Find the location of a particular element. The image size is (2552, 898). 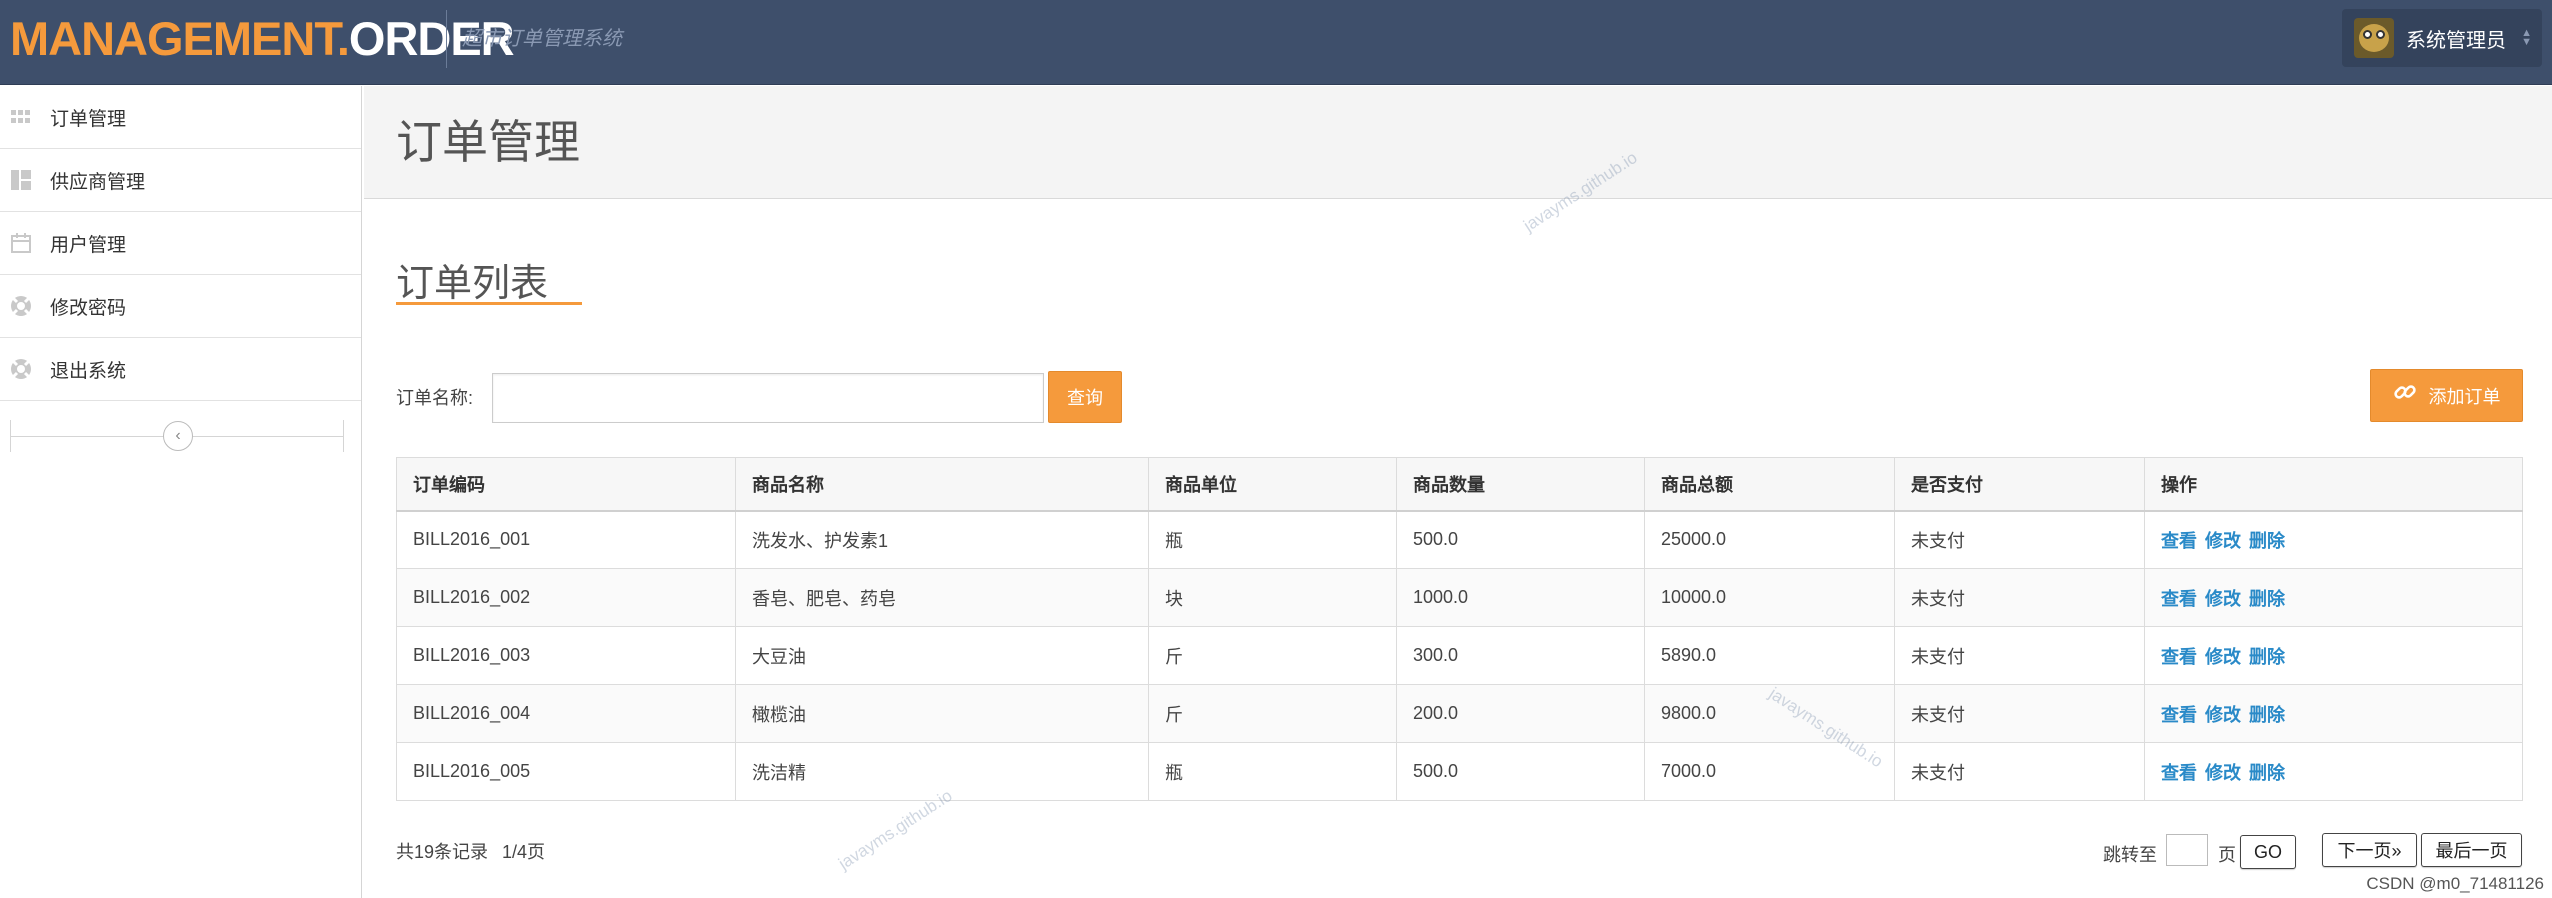

order-code-cell: BILL2016_001 is located at coordinates (566, 539).